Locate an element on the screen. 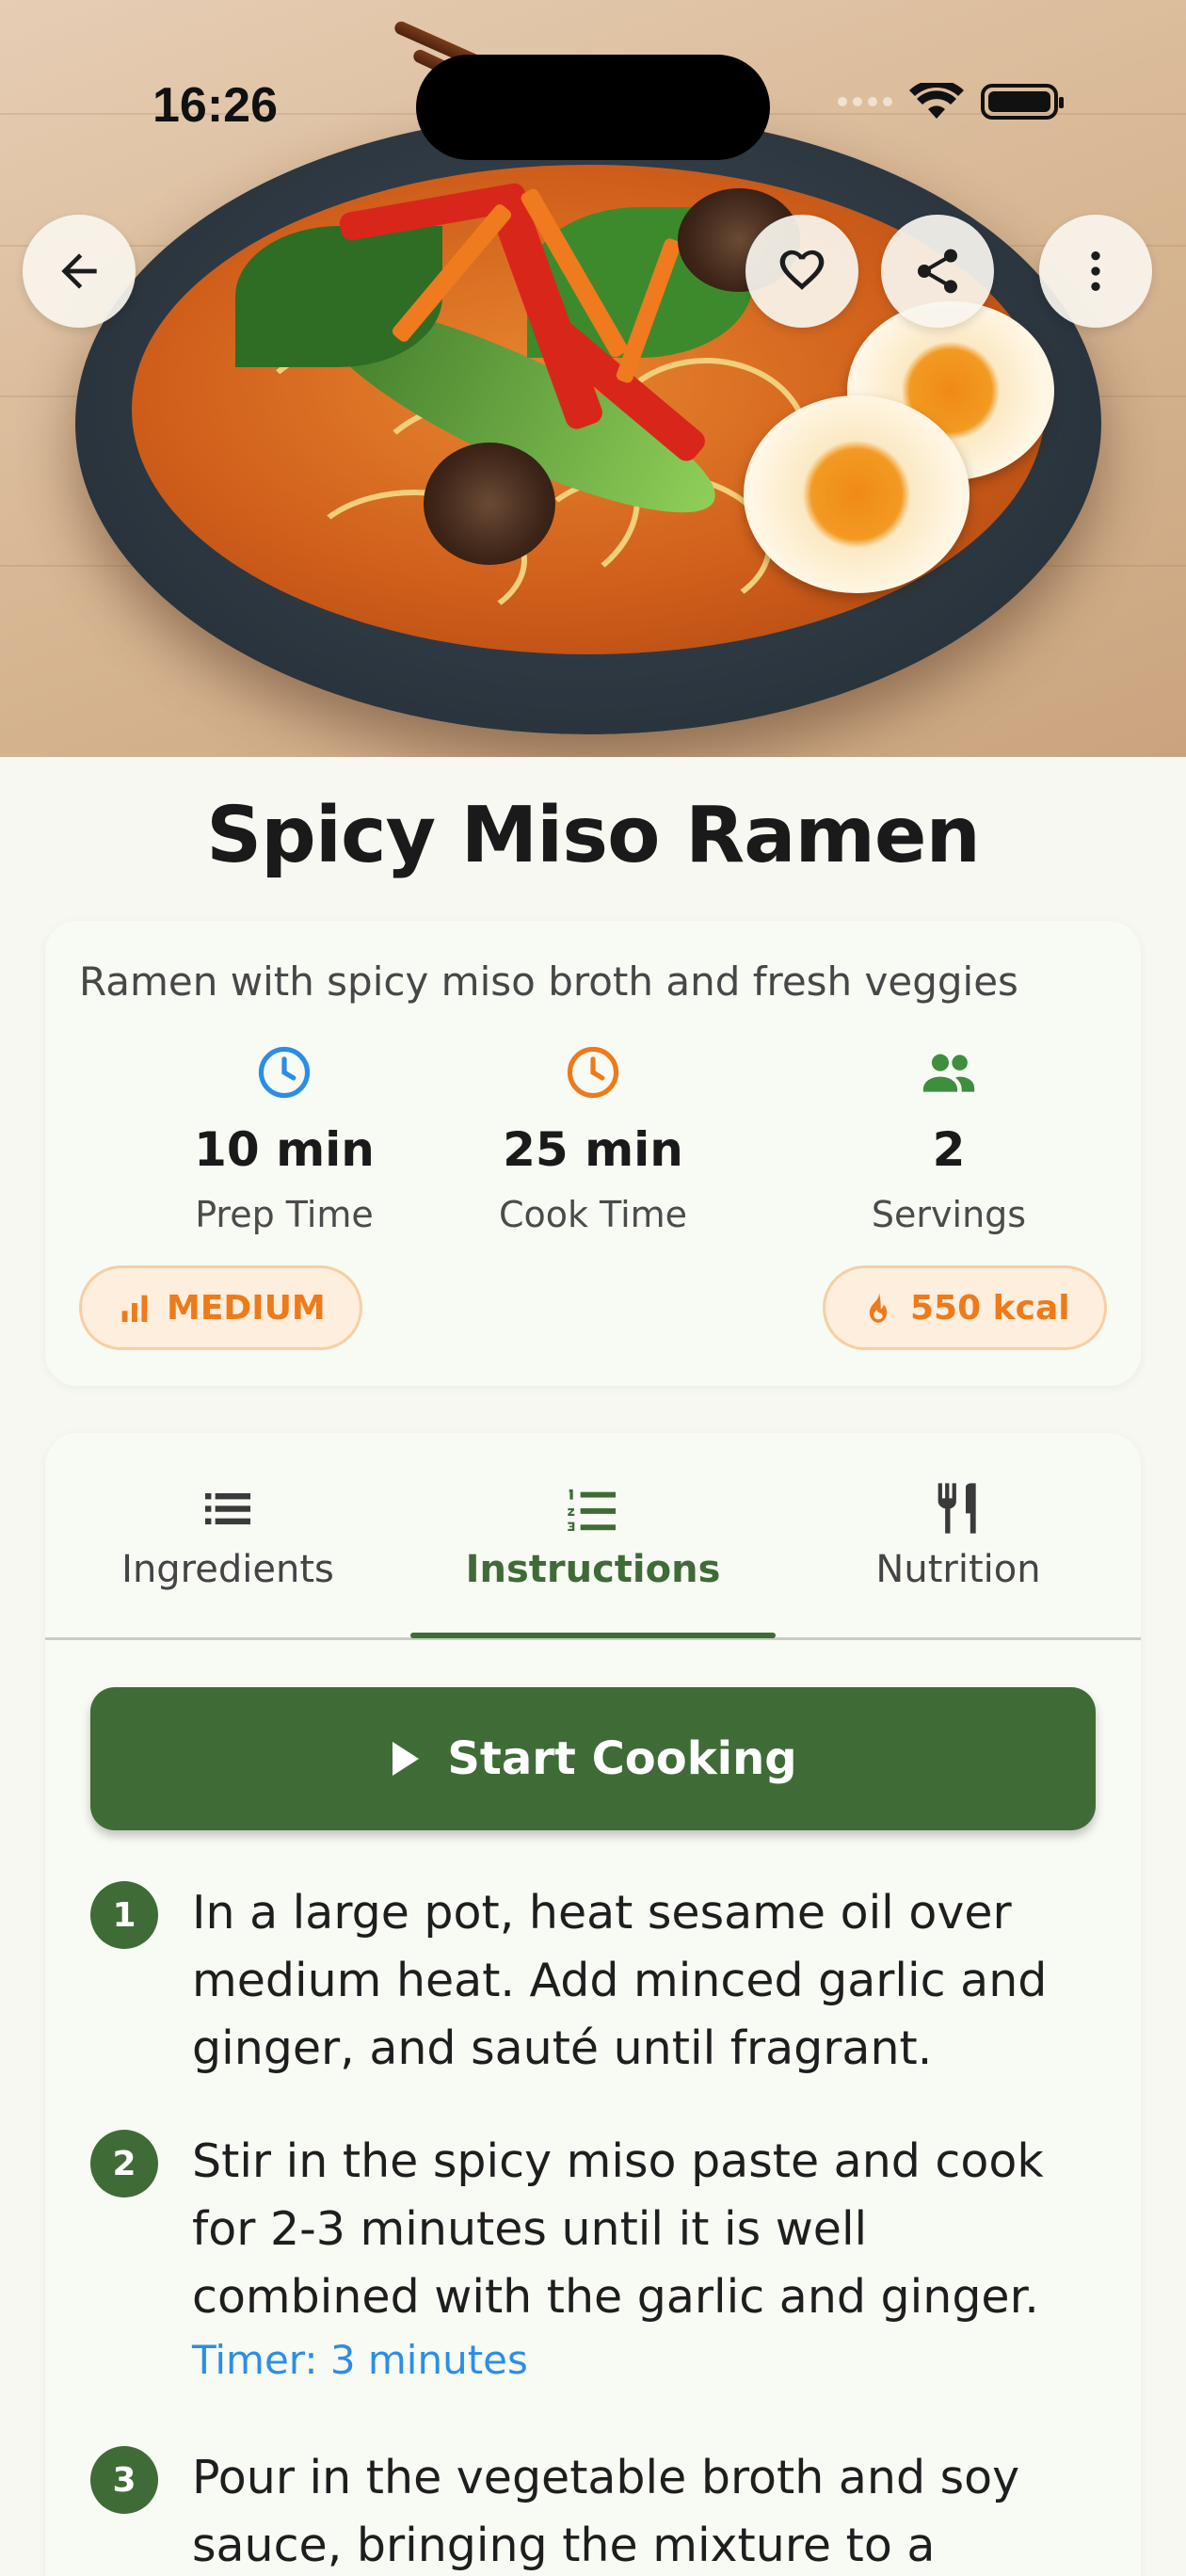 Image resolution: width=1186 pixels, height=2576 pixels. cellular-signal-icon is located at coordinates (865, 101).